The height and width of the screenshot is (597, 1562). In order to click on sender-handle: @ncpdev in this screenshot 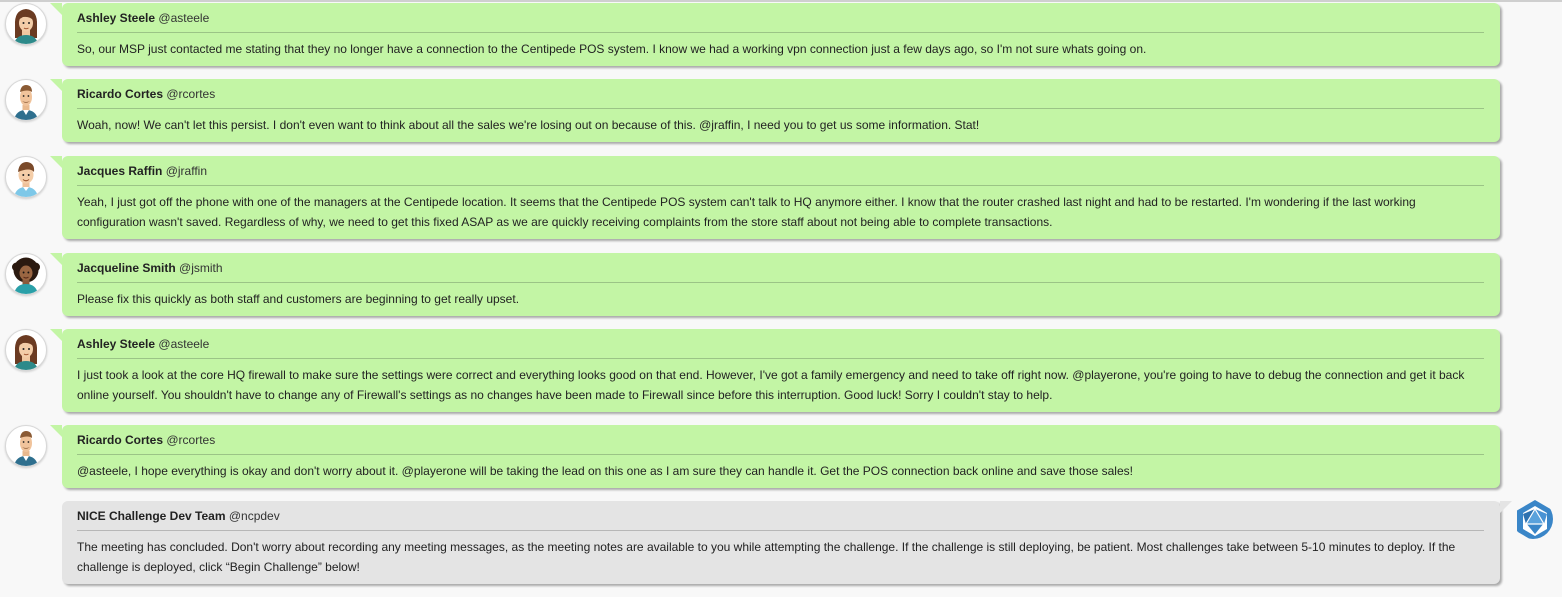, I will do `click(254, 516)`.